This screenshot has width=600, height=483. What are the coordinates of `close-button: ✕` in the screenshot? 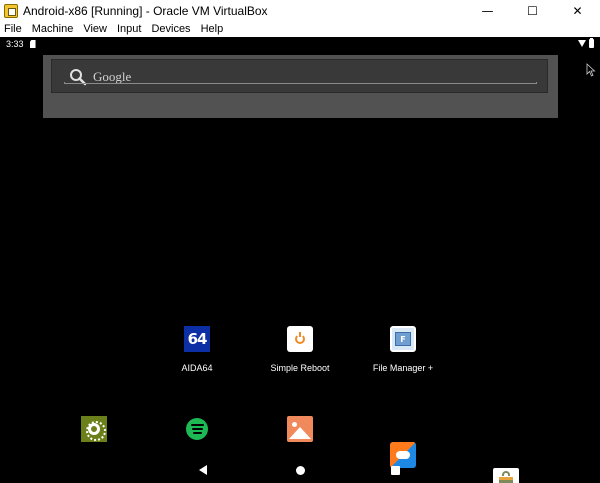 It's located at (577, 11).